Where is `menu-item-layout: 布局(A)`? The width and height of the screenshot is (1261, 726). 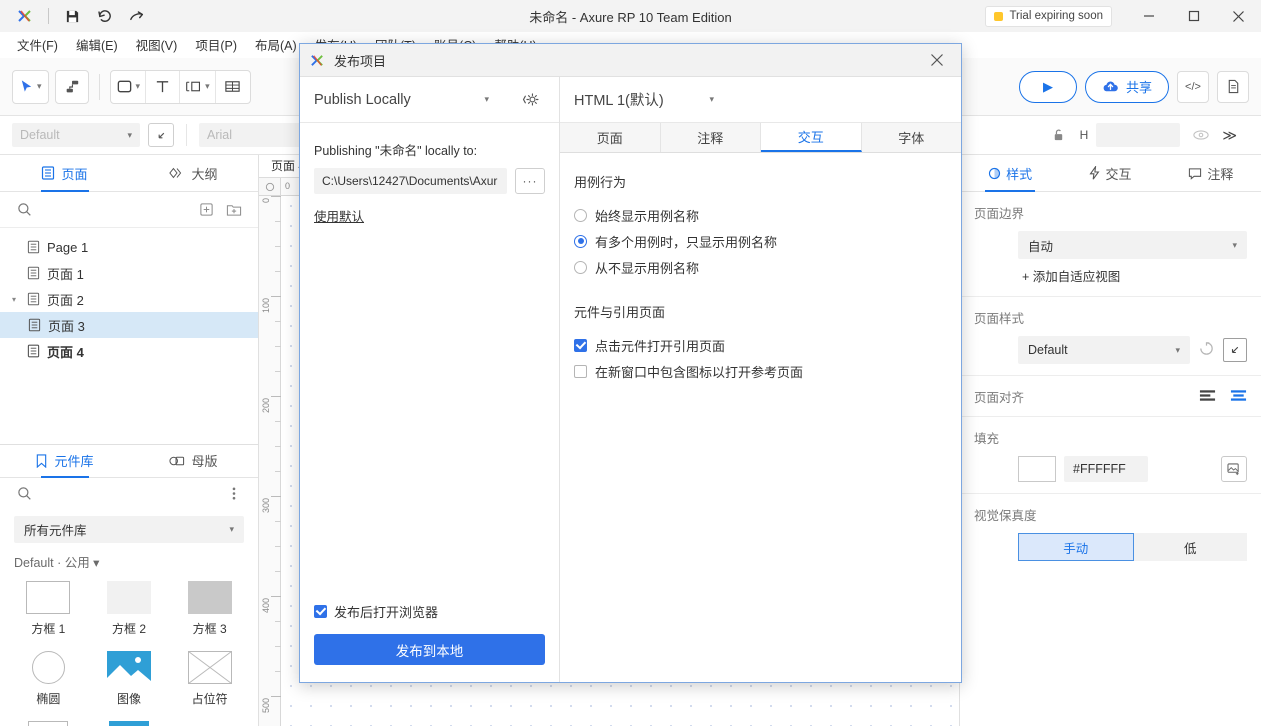
menu-item-layout: 布局(A) is located at coordinates (276, 44).